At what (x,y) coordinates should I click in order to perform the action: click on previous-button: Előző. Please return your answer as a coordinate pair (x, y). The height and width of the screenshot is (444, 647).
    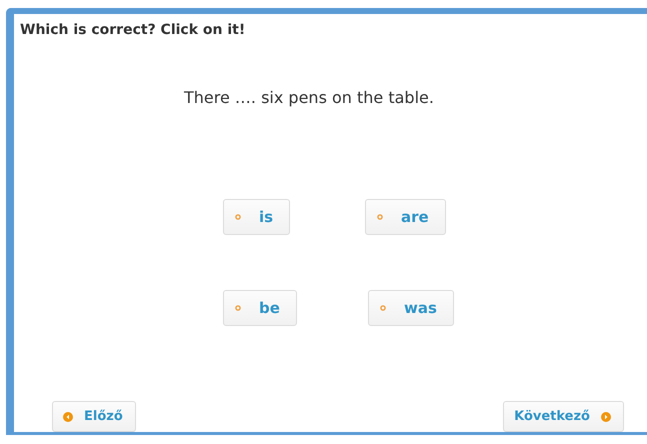
    Looking at the image, I should click on (94, 416).